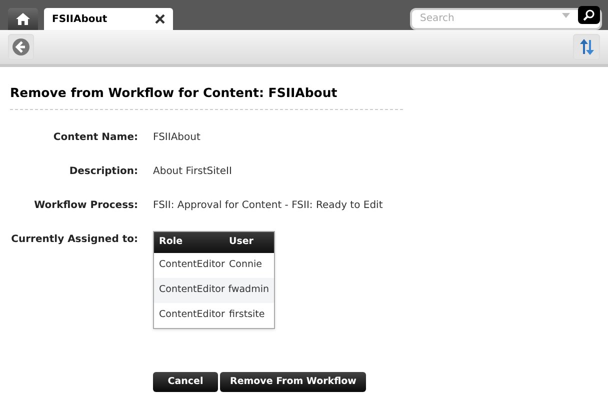  Describe the element at coordinates (241, 242) in the screenshot. I see `column-header: User` at that location.